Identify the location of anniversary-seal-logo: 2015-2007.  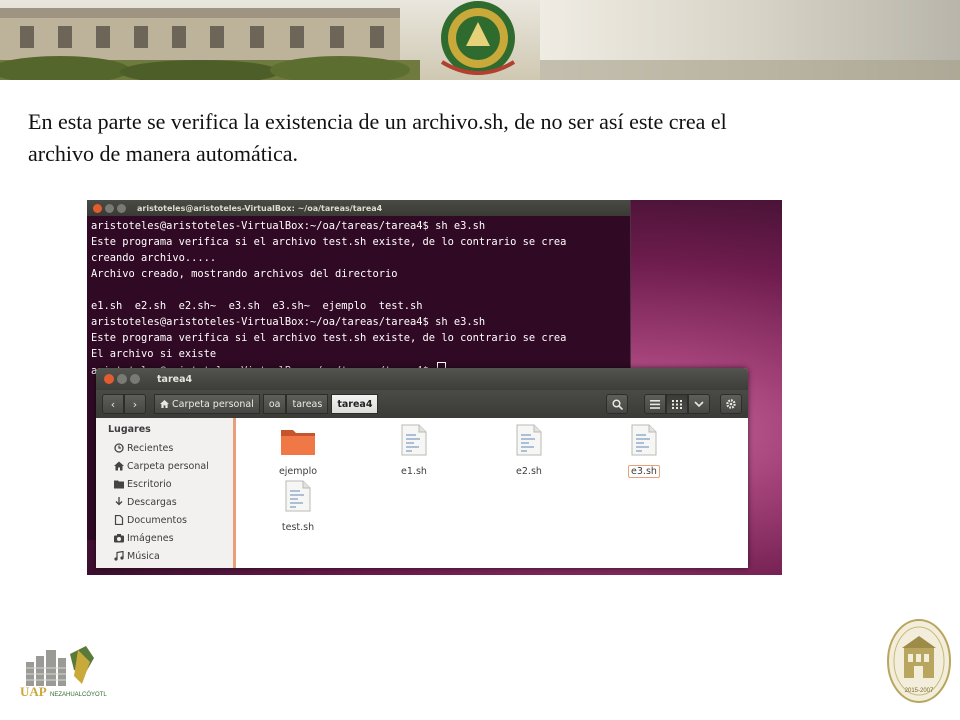
(919, 661).